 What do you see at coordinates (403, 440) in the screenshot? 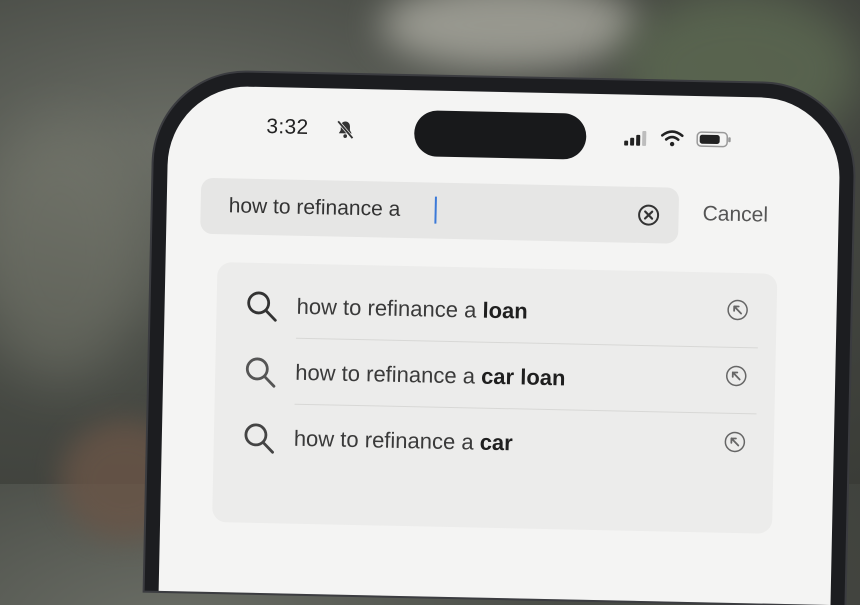
I see `suggestion-text: how to refinance a car` at bounding box center [403, 440].